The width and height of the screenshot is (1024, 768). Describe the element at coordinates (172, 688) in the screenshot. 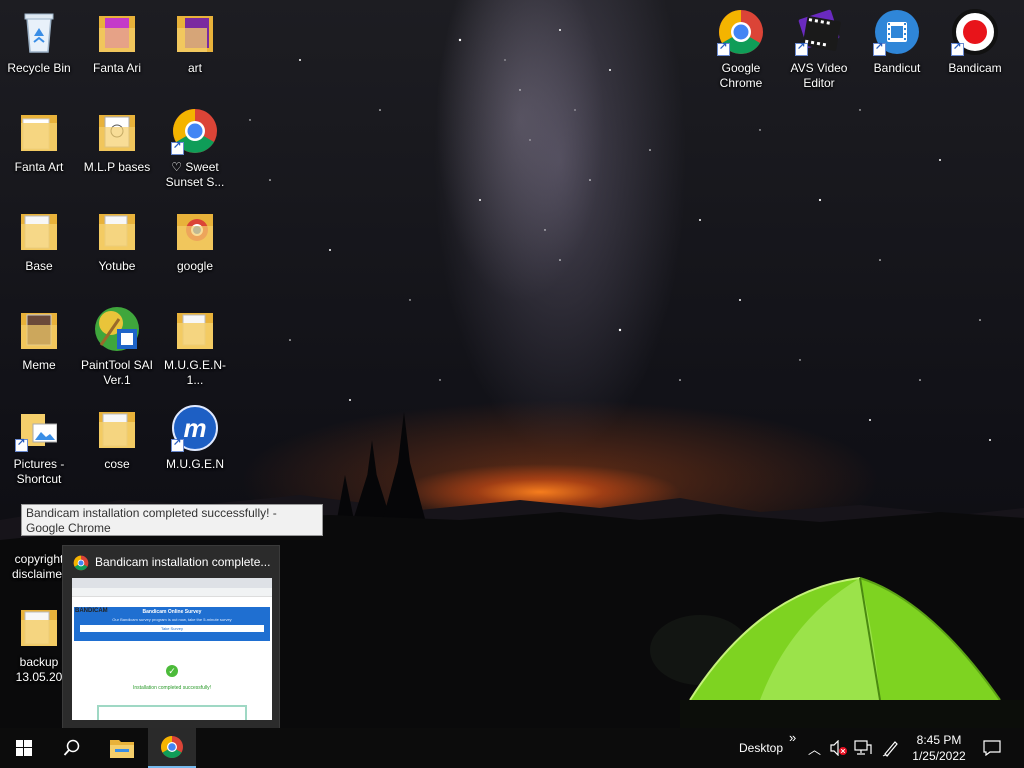

I see `success-text: Installation completed successfully!` at that location.